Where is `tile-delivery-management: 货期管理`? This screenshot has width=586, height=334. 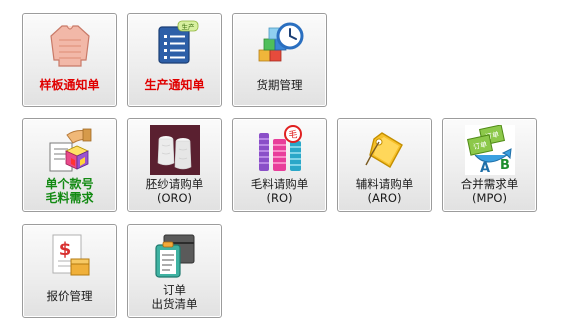
tile-delivery-management: 货期管理 is located at coordinates (279, 60).